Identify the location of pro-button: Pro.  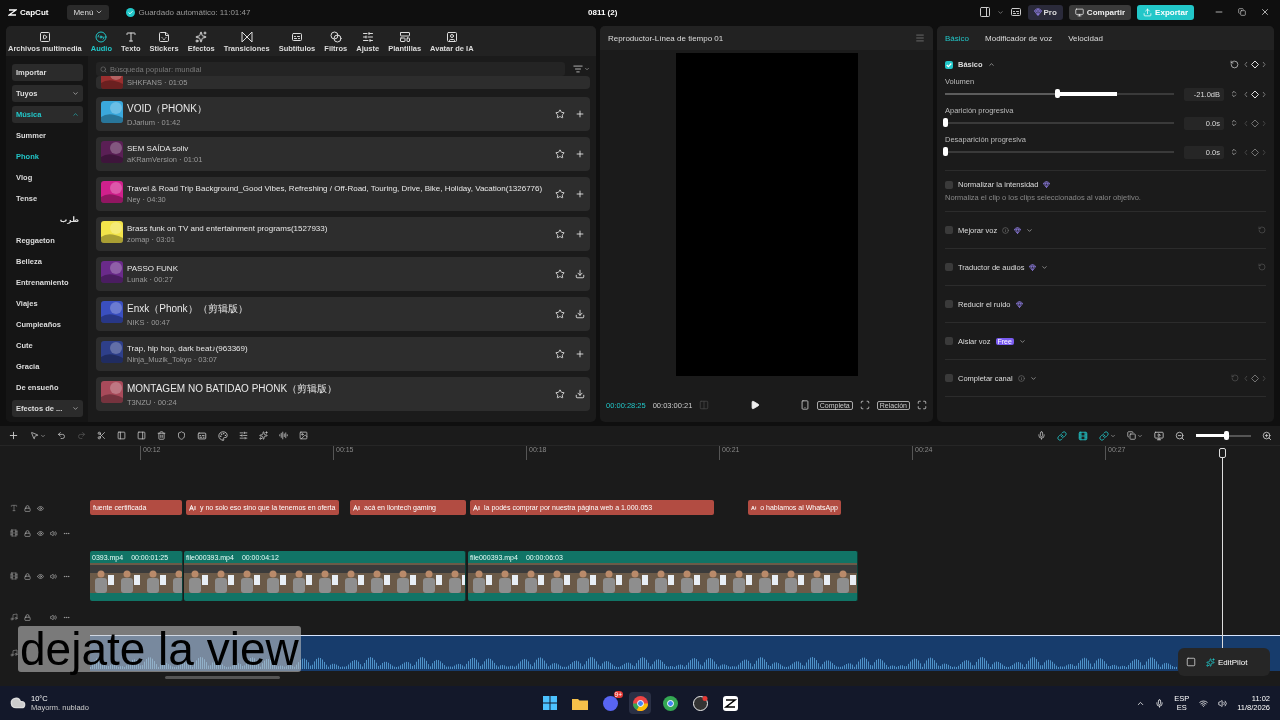
(1045, 12).